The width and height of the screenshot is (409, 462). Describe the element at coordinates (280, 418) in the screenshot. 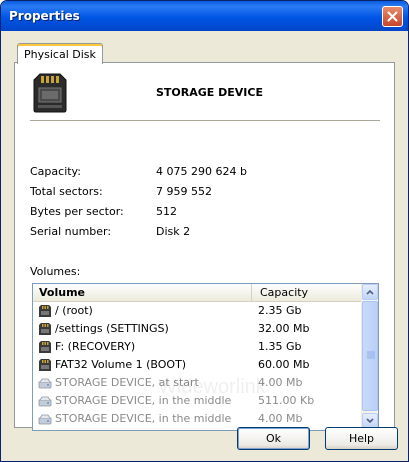

I see `volume-capacity: 4.00 Mb` at that location.